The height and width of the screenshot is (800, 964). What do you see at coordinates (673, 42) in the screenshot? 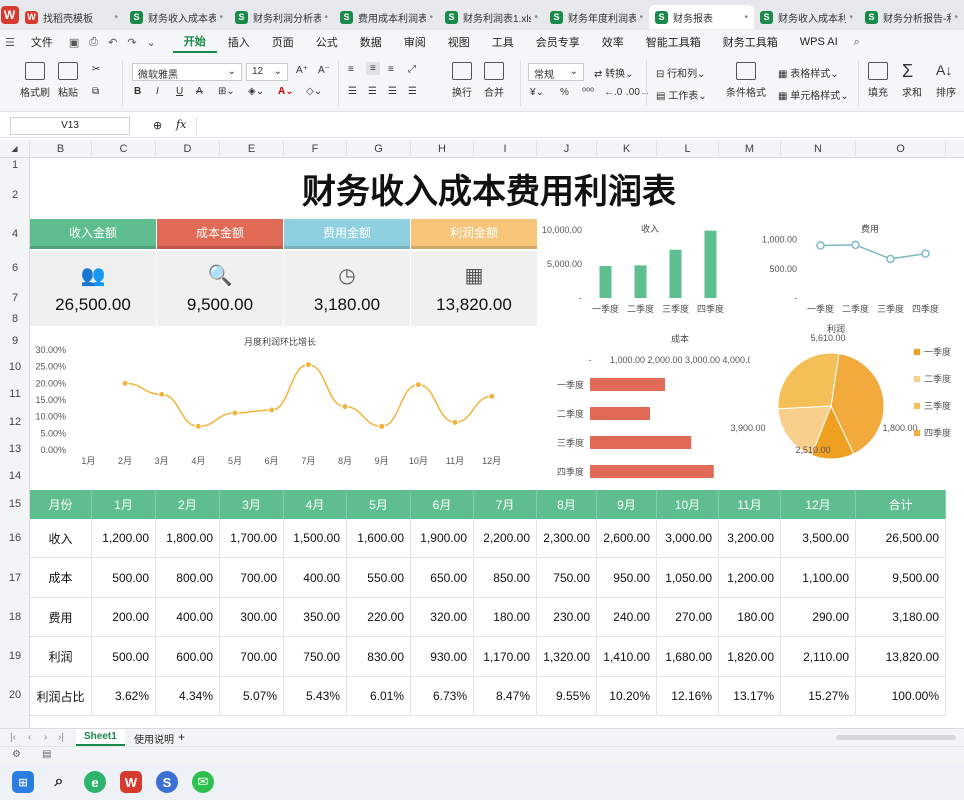
I see `menu-10: 智能工具箱` at bounding box center [673, 42].